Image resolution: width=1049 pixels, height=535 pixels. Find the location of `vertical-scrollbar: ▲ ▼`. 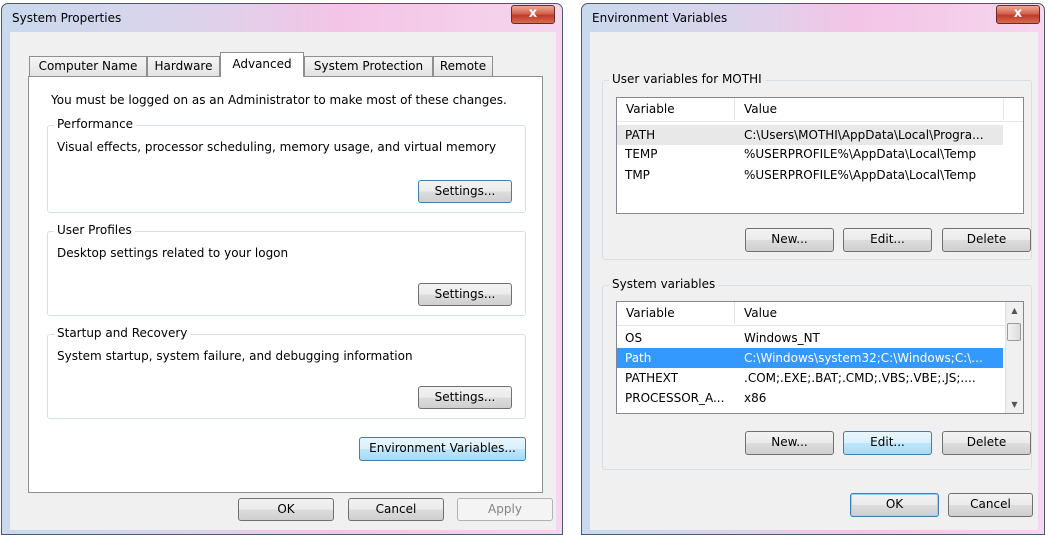

vertical-scrollbar: ▲ ▼ is located at coordinates (1014, 357).